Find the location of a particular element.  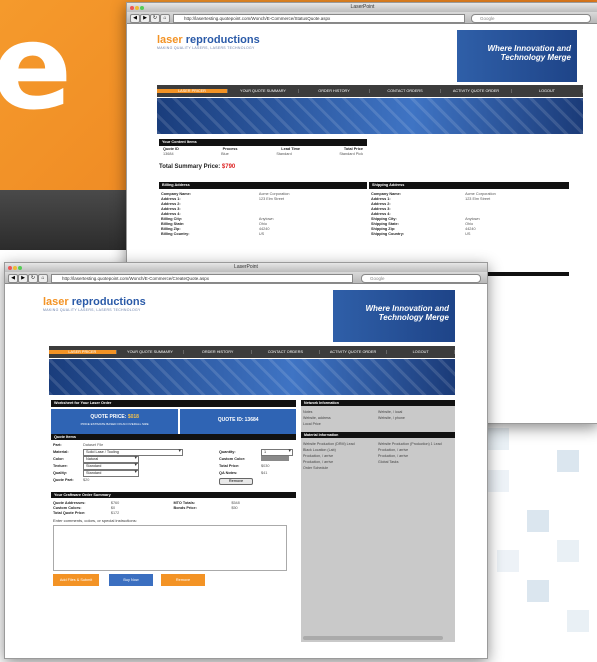

table-cell: Standard is located at coordinates (284, 154).